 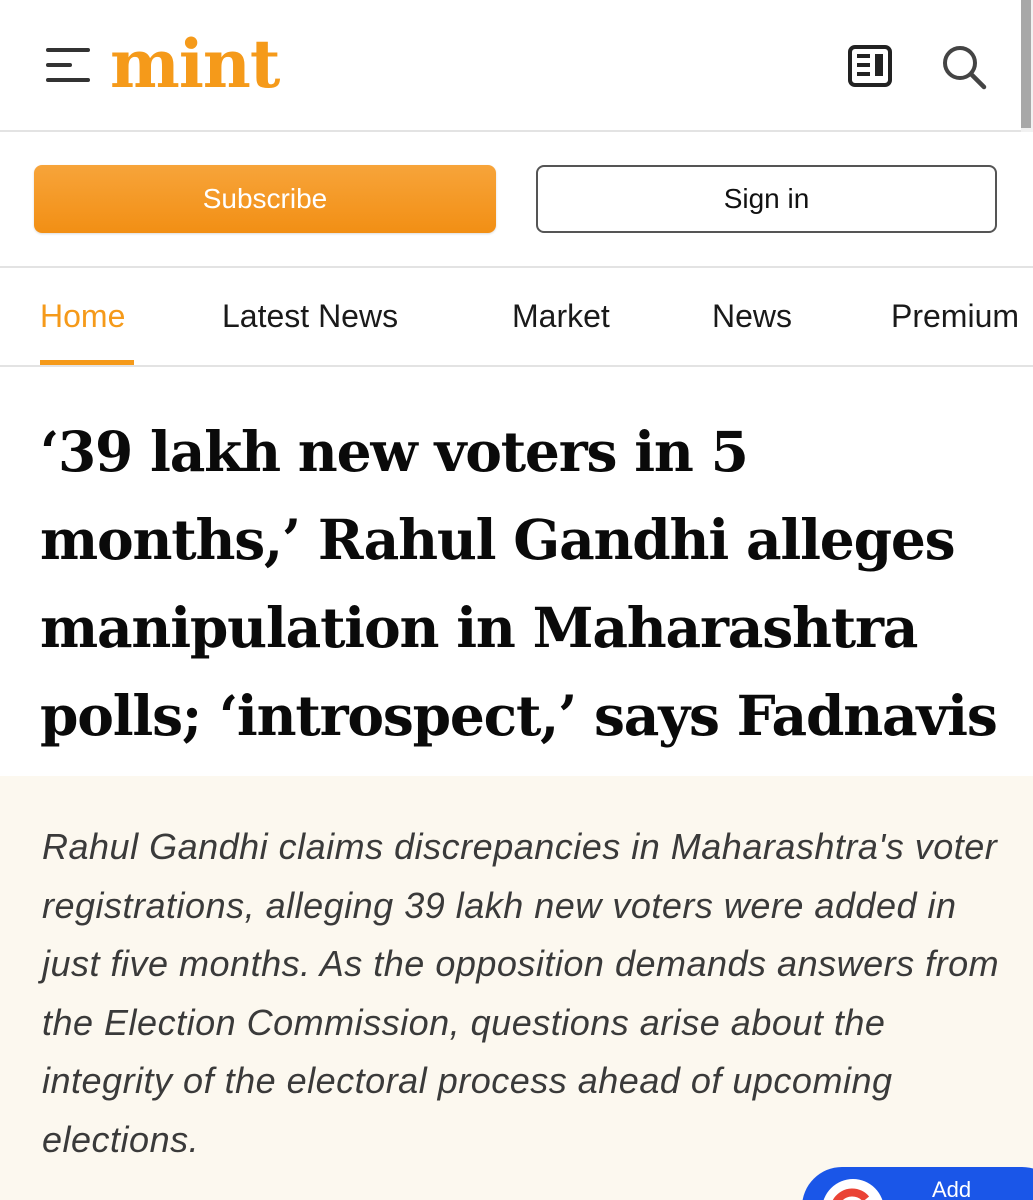 What do you see at coordinates (952, 1188) in the screenshot?
I see `add-widget-label: Add` at bounding box center [952, 1188].